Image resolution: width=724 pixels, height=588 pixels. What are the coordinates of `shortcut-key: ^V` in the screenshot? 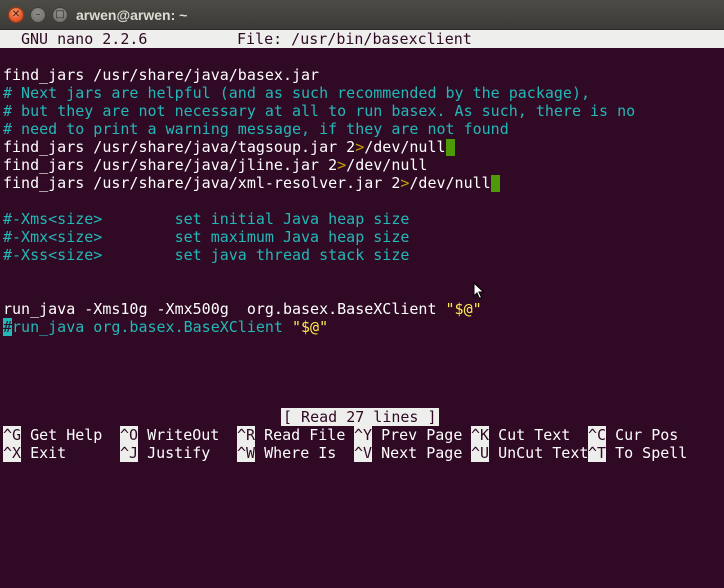 It's located at (363, 453).